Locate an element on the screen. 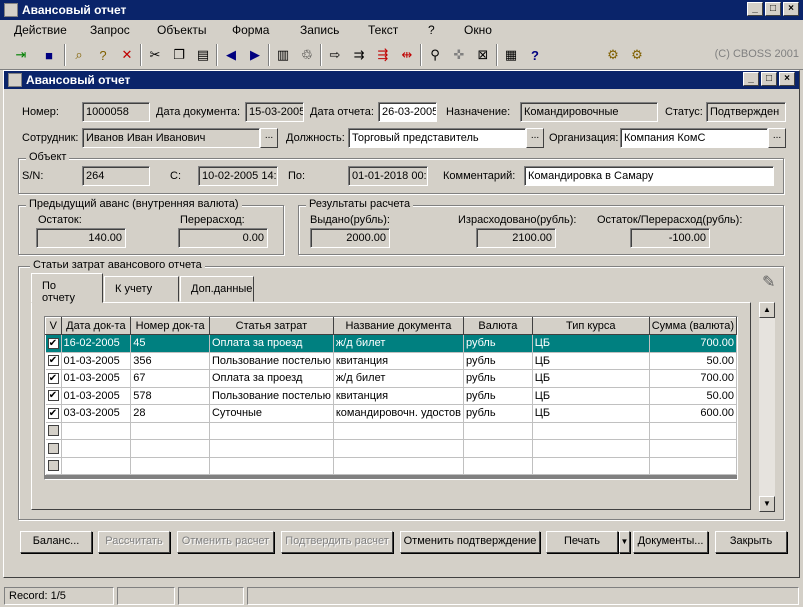  cut-icon: ✂ is located at coordinates (155, 55).